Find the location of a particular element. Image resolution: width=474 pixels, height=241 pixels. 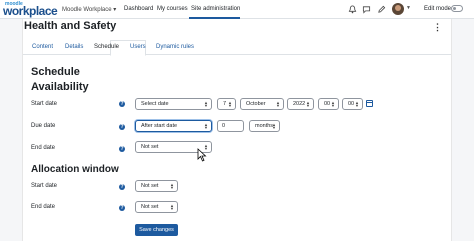

start-hour-select: 00 ▲ ▼ is located at coordinates (328, 104).